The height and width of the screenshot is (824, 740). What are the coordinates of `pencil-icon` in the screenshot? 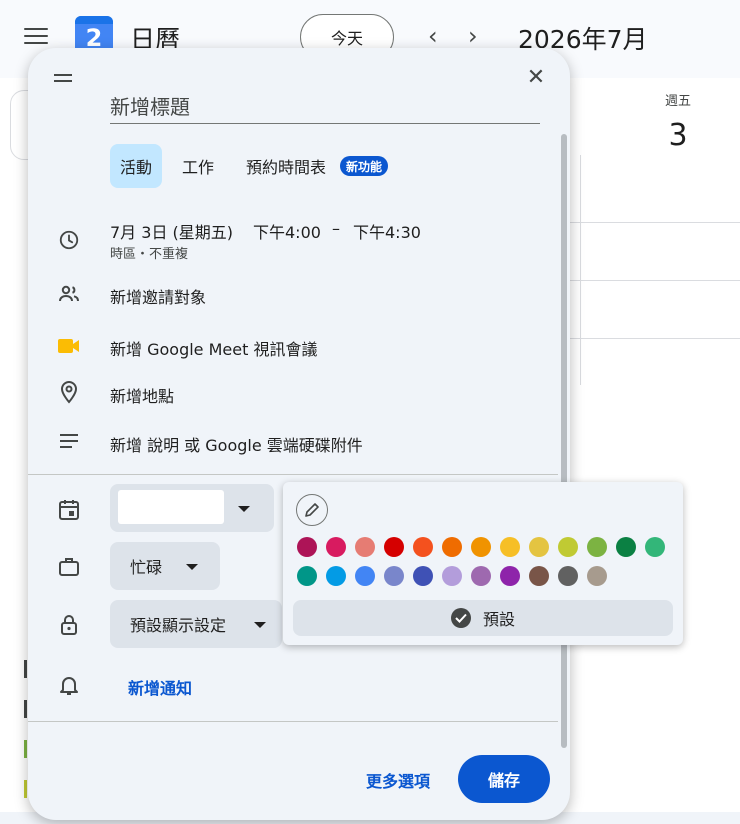 It's located at (312, 510).